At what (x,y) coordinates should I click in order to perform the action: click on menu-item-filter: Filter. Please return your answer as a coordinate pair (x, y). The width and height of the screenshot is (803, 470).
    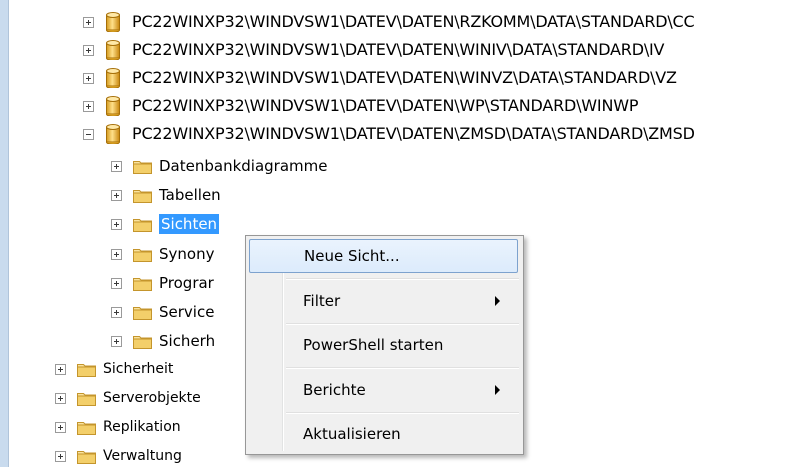
    Looking at the image, I should click on (383, 301).